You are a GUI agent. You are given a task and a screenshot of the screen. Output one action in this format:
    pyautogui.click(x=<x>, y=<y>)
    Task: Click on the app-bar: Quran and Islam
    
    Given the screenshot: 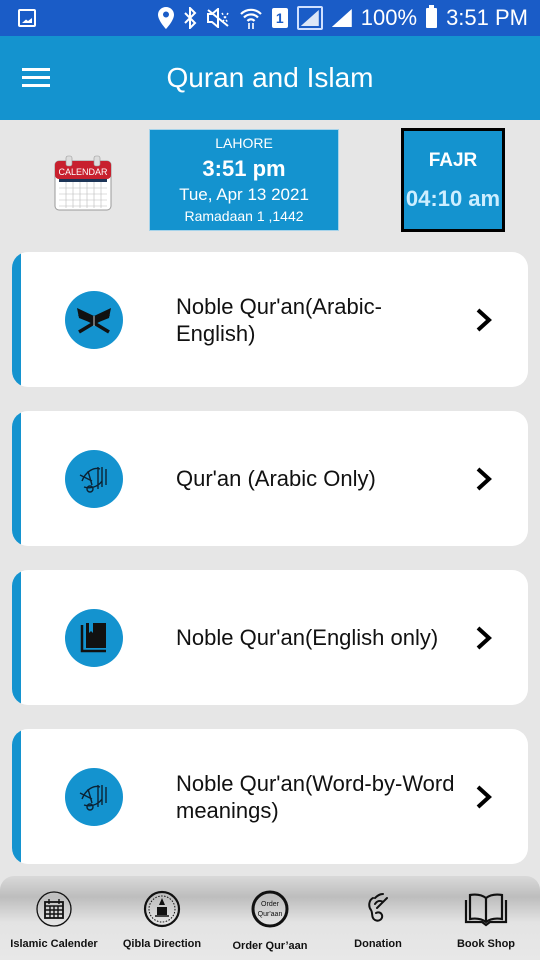 What is the action you would take?
    pyautogui.click(x=270, y=78)
    